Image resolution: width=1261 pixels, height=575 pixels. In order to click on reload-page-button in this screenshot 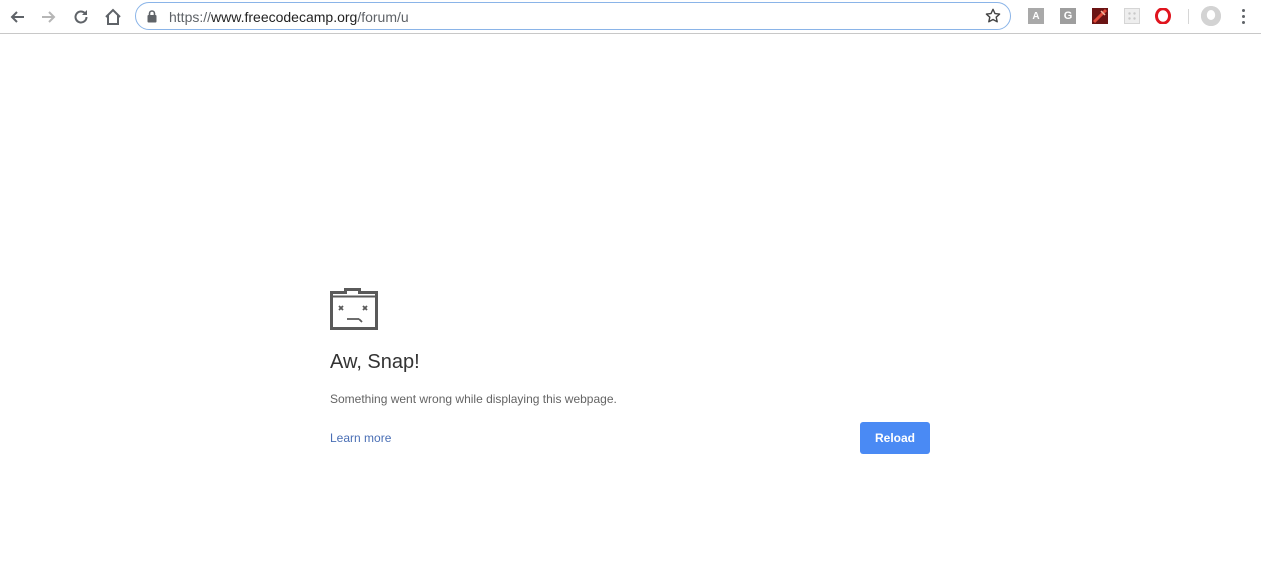, I will do `click(81, 17)`.